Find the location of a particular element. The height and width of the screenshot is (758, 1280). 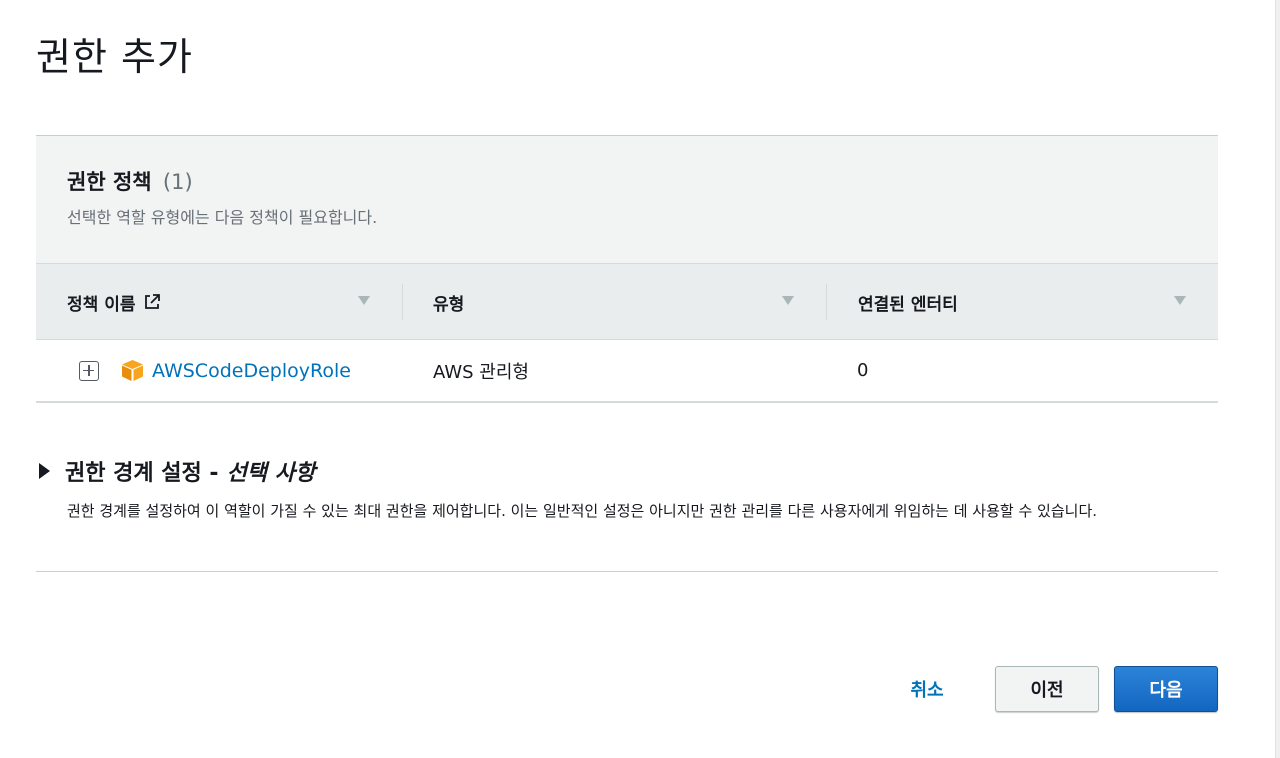

page-title: 권한 추가 is located at coordinates (114, 57).